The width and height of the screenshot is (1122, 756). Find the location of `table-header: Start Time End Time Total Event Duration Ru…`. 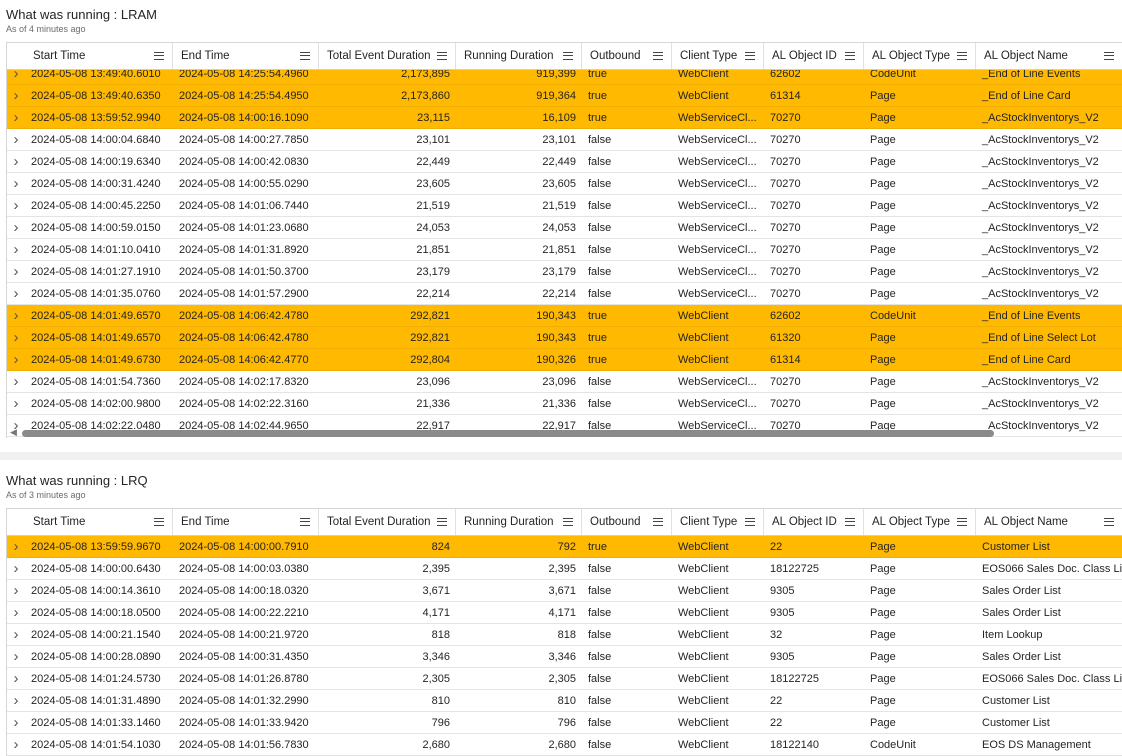

table-header: Start Time End Time Total Event Duration Ru… is located at coordinates (564, 56).